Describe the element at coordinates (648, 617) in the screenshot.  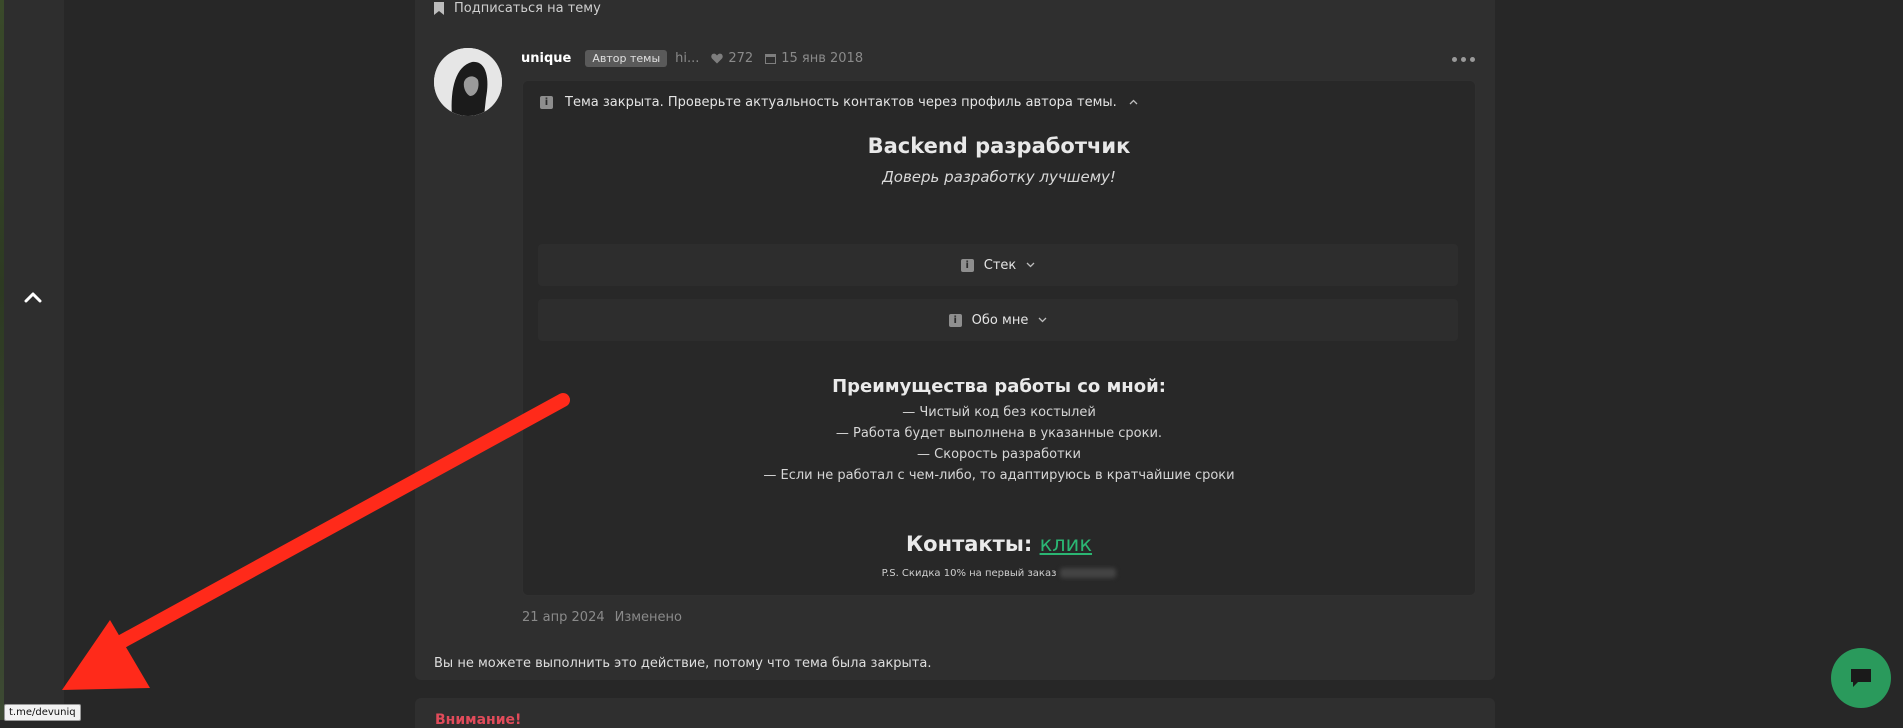
I see `edited-link: Изменено` at that location.